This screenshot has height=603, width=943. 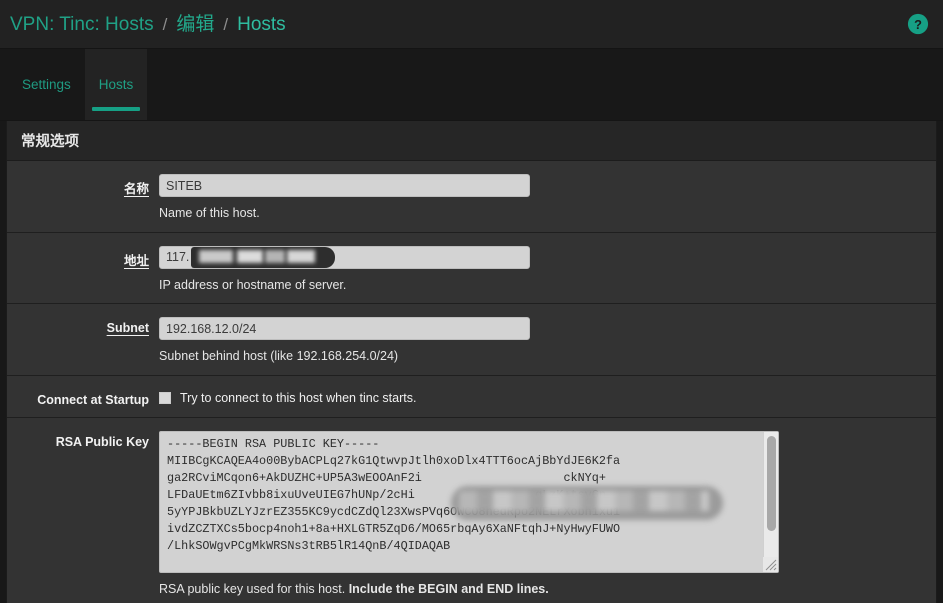 I want to click on label-name-text: 名称, so click(x=136, y=189).